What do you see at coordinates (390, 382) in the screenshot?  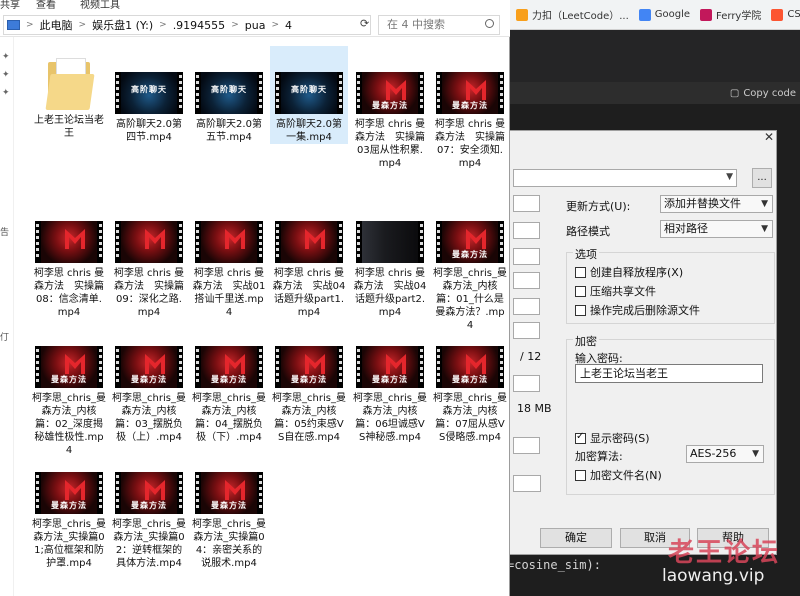 I see `video-file-item: 曼森方法 柯李思_chris_曼森方法_内核篇：06坦诚感VS神秘感.mp4` at bounding box center [390, 382].